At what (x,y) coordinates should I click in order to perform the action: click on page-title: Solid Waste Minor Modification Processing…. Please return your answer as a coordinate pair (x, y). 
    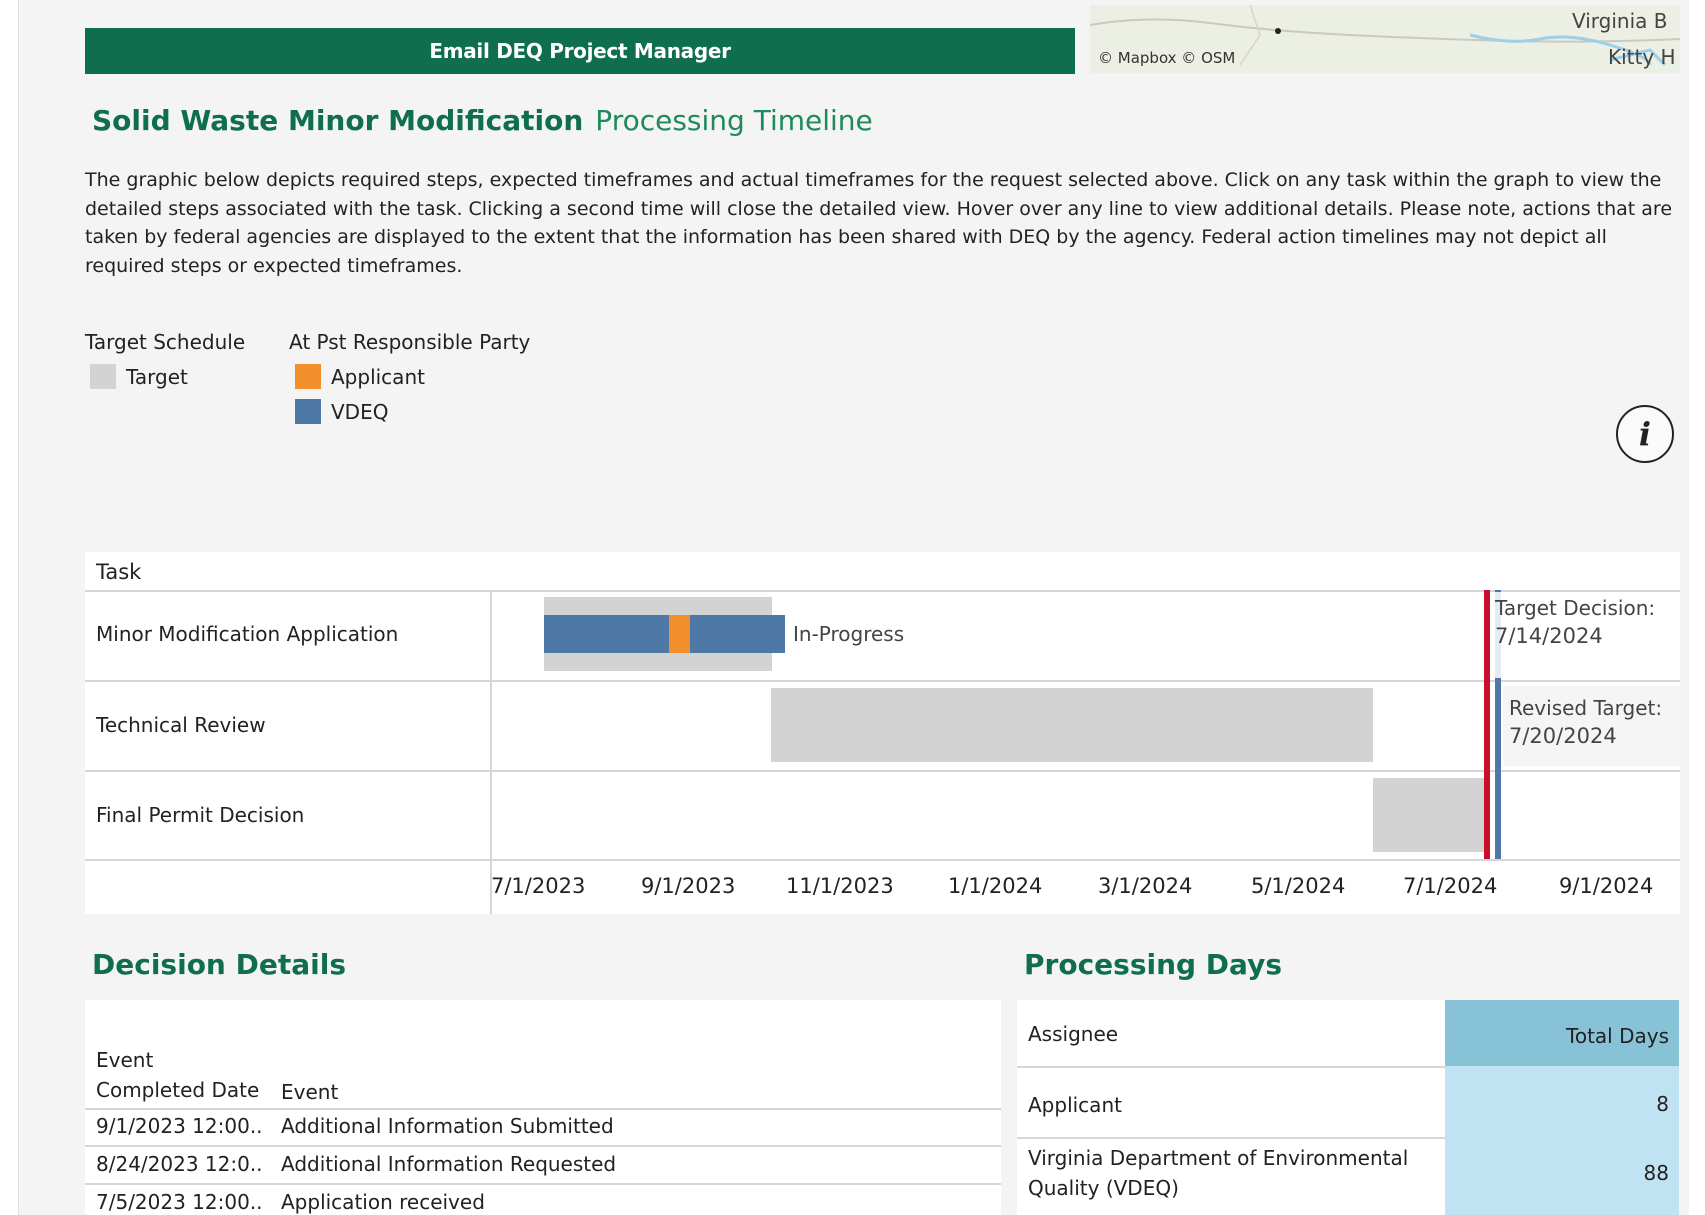
    Looking at the image, I should click on (482, 120).